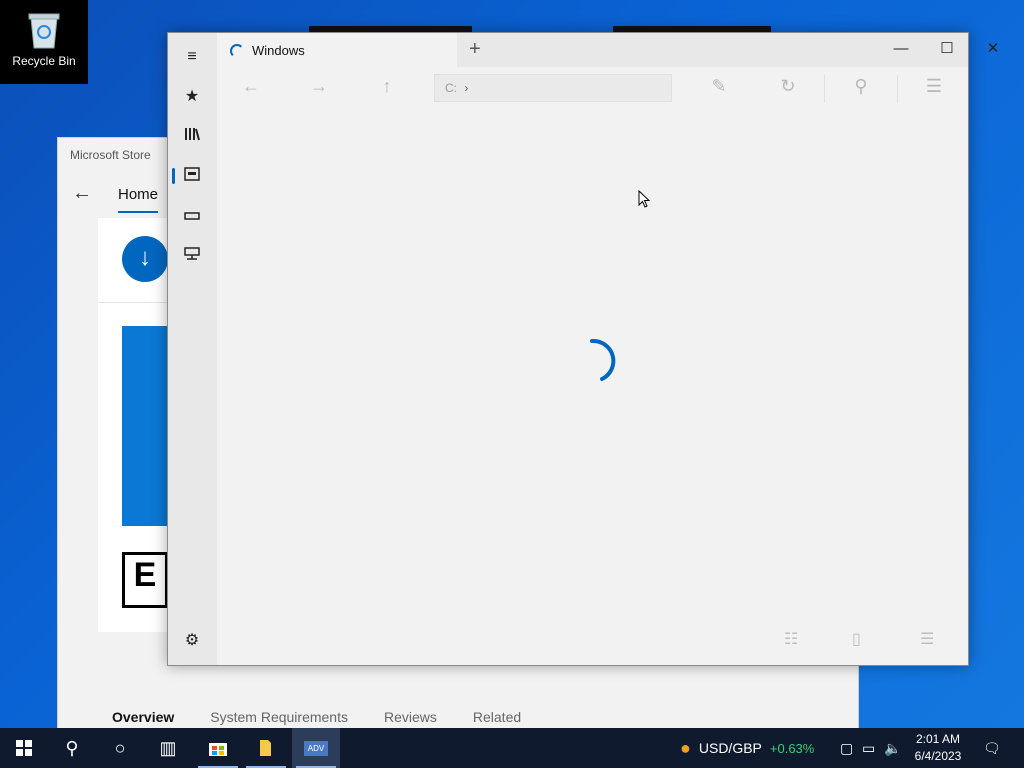 This screenshot has height=768, width=1024. Describe the element at coordinates (608, 50) in the screenshot. I see `tab-bar: Windows + — ☐ ✕` at that location.